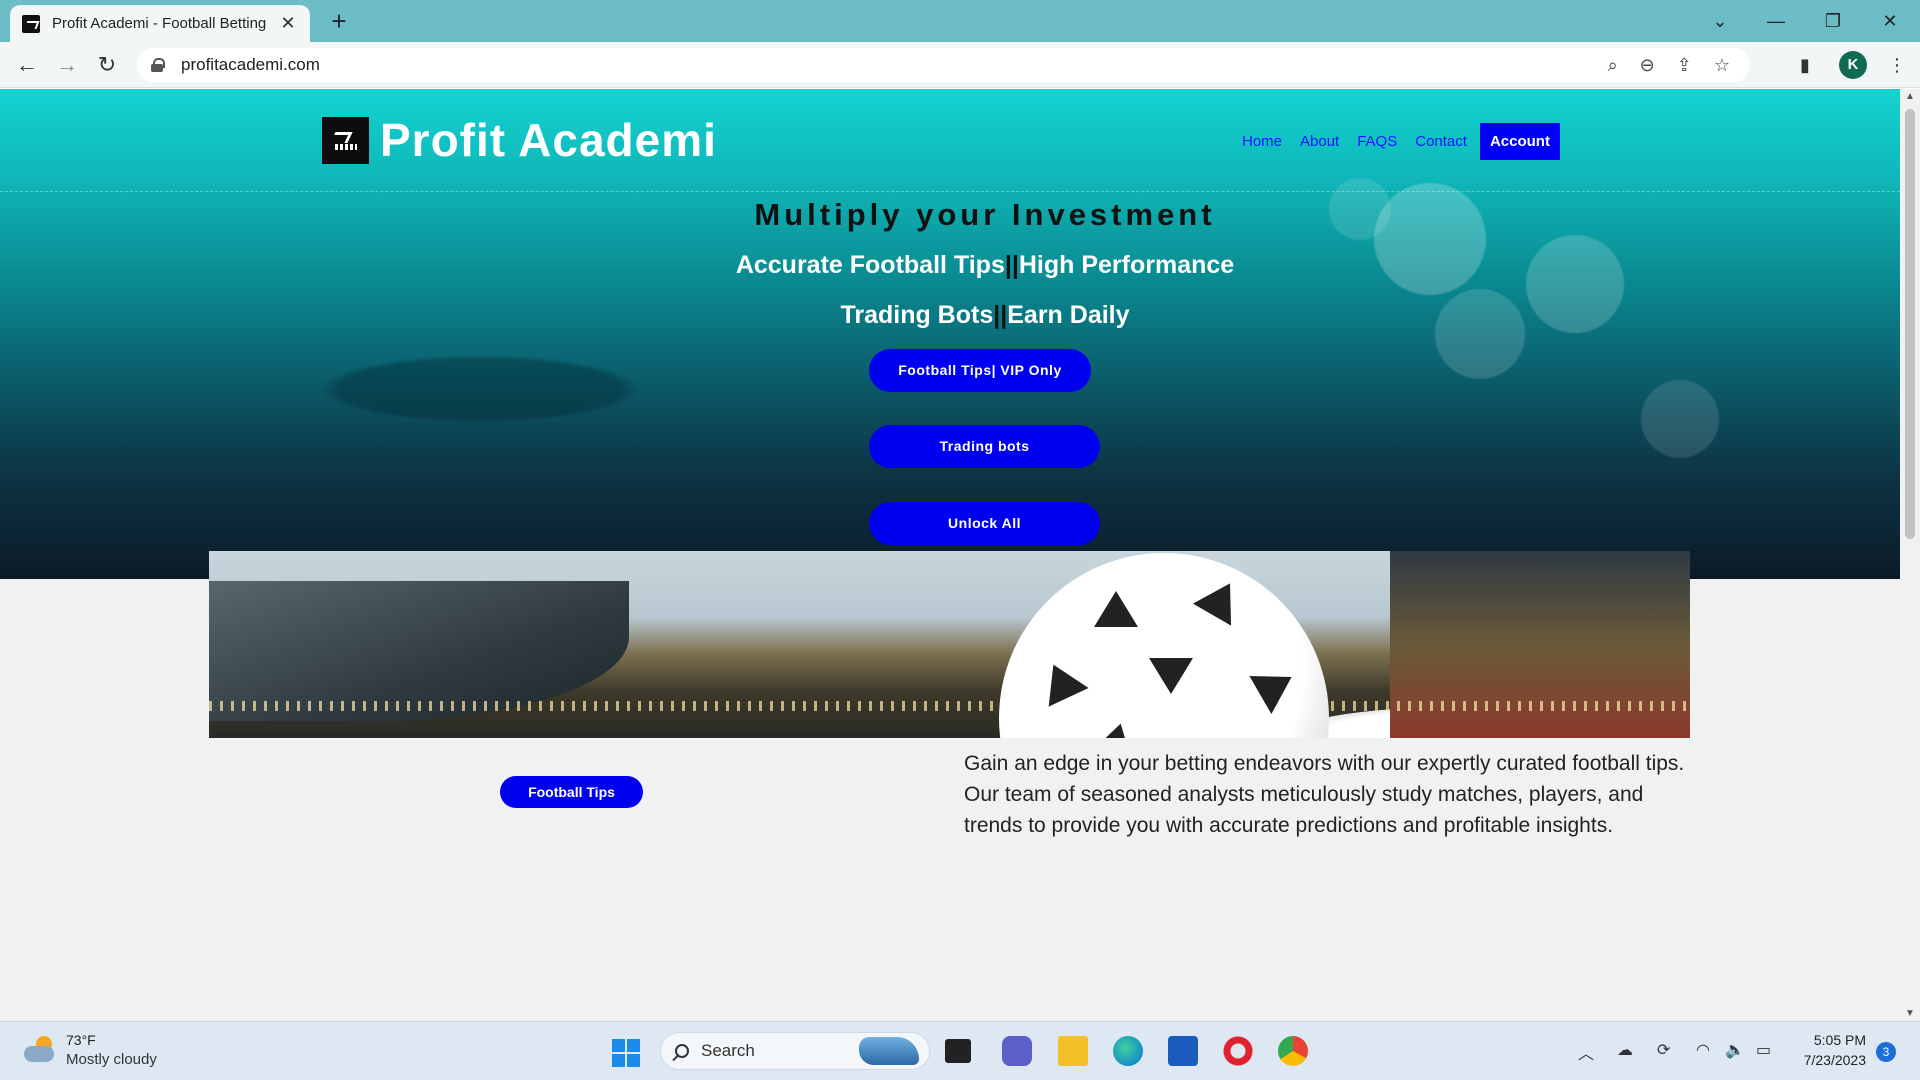 This screenshot has width=1920, height=1080. What do you see at coordinates (1720, 21) in the screenshot?
I see `tab-search-icon: ⌄` at bounding box center [1720, 21].